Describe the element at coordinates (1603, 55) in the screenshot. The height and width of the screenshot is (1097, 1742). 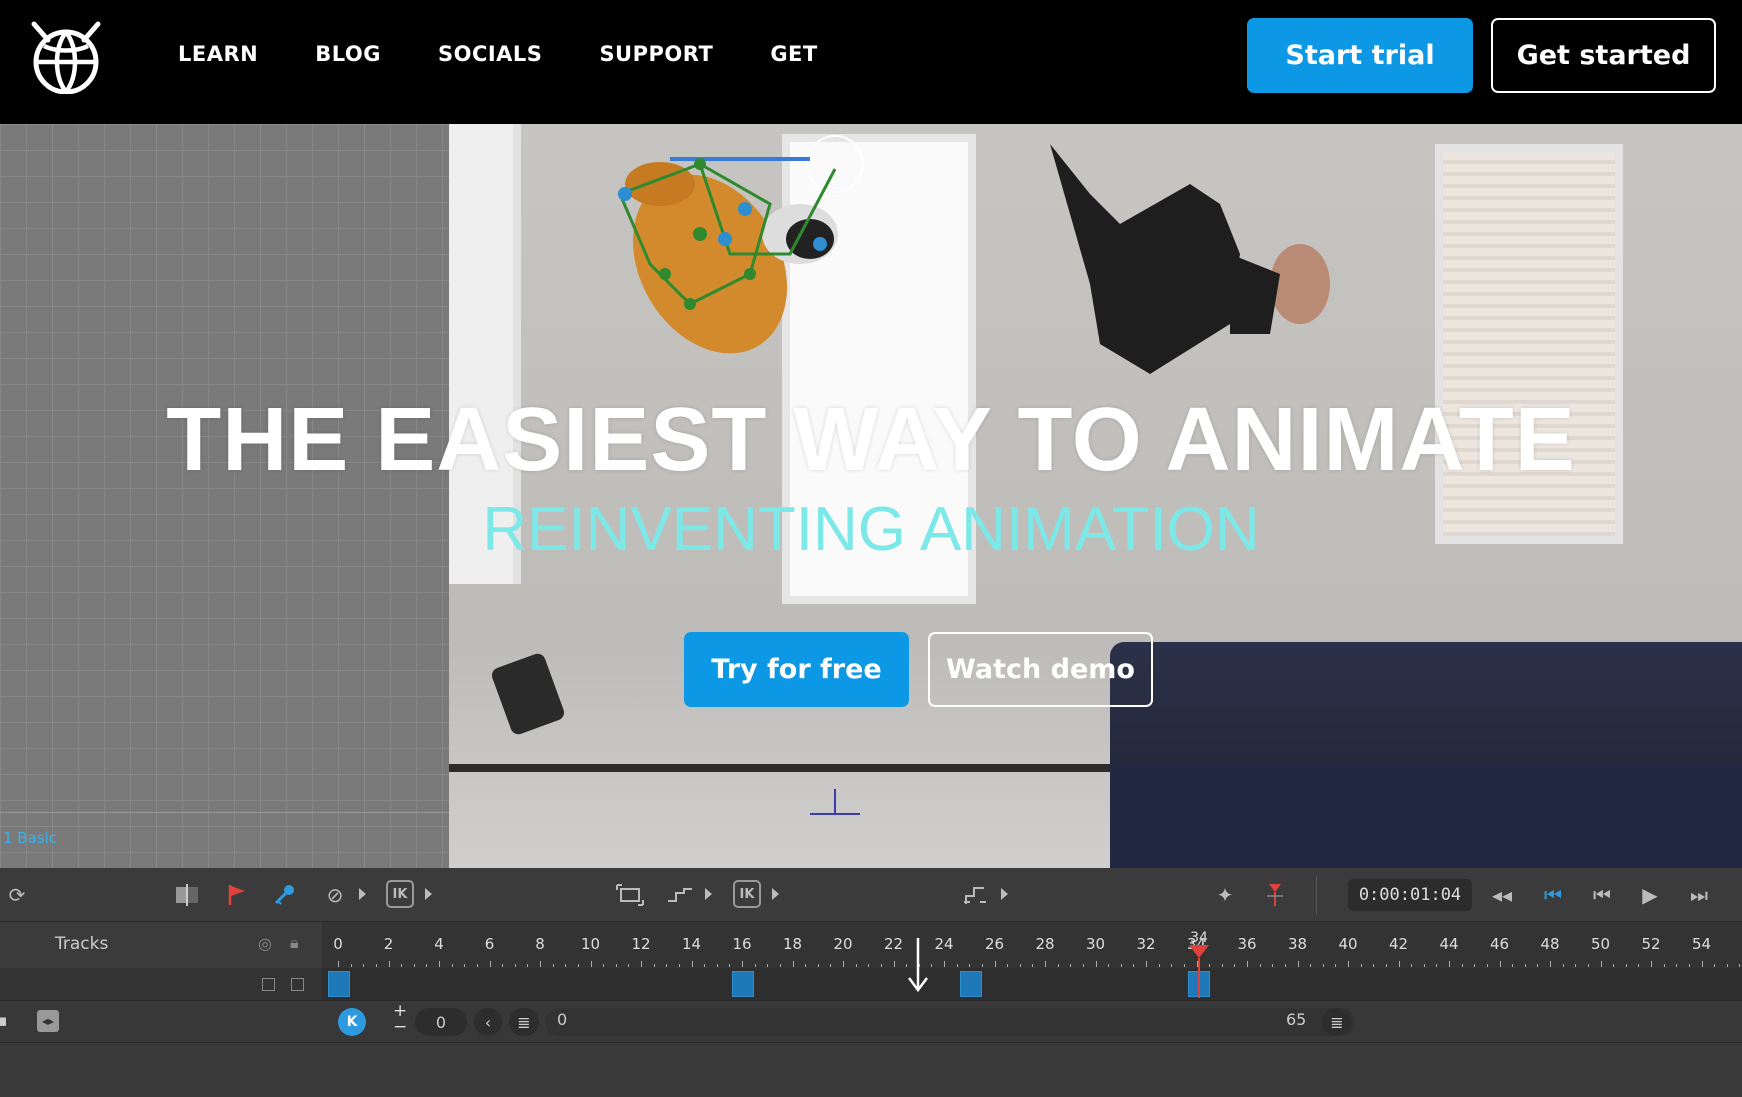
I see `get-started-button: Get started` at that location.